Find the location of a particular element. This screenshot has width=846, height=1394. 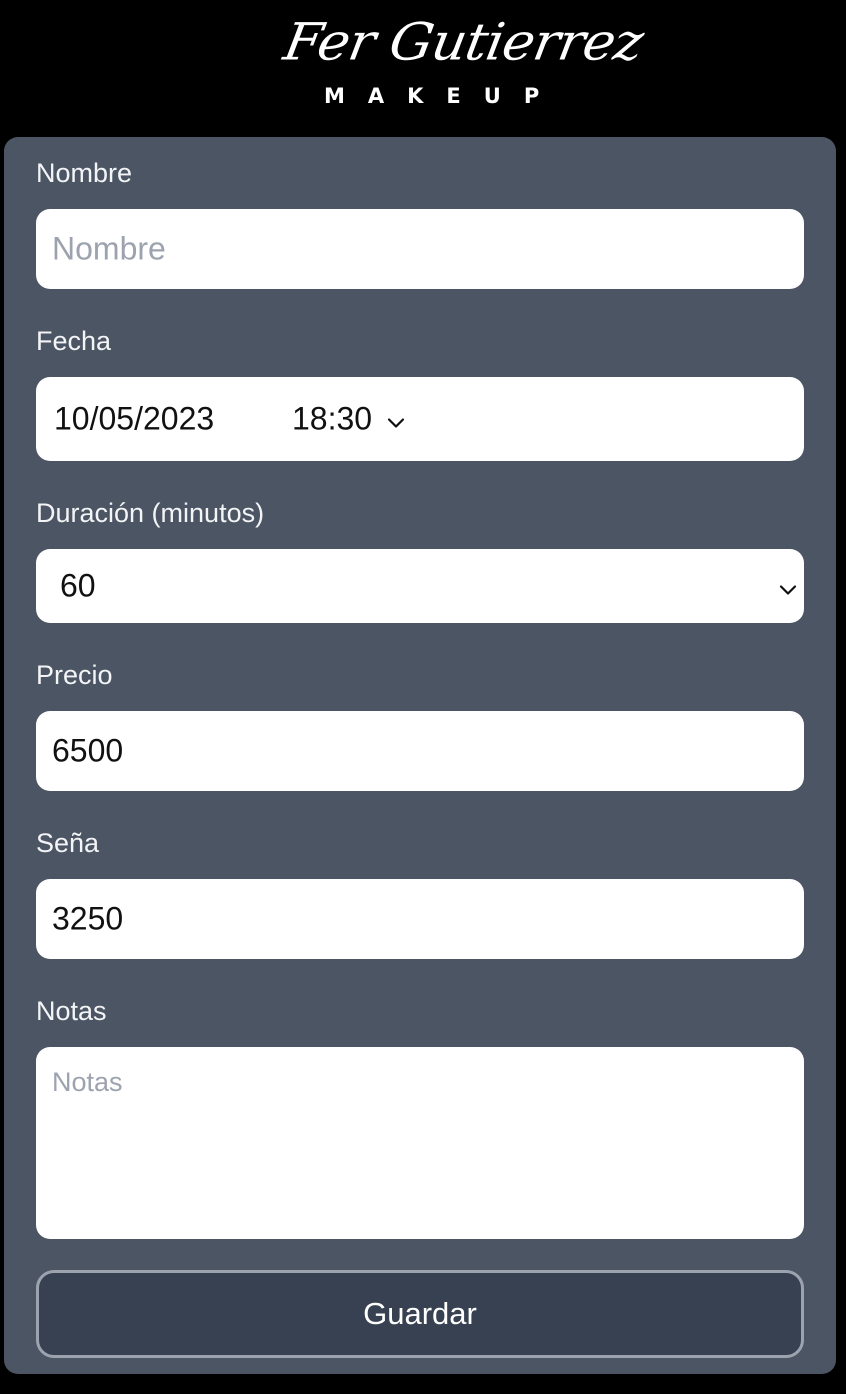

sena-value: 3250 is located at coordinates (88, 918).